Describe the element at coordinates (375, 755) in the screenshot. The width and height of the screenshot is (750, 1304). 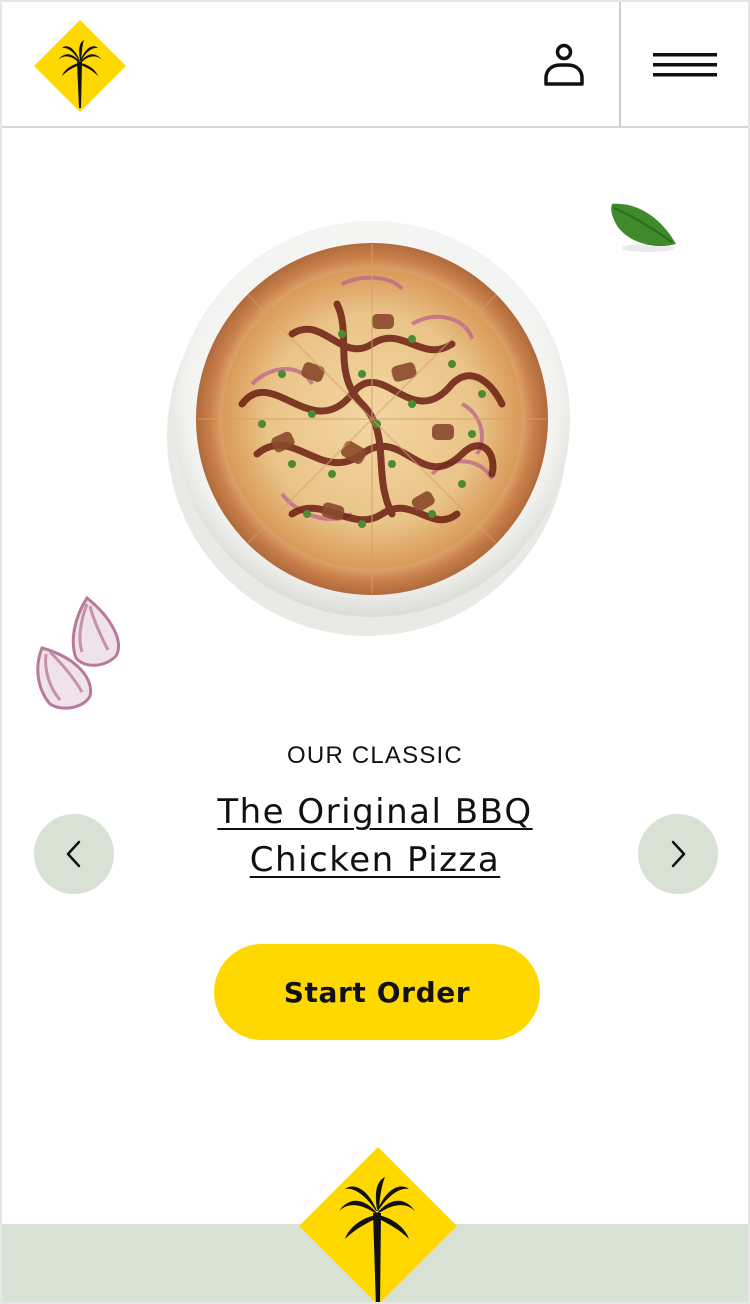
I see `product-eyebrow: OUR CLASSIC` at that location.